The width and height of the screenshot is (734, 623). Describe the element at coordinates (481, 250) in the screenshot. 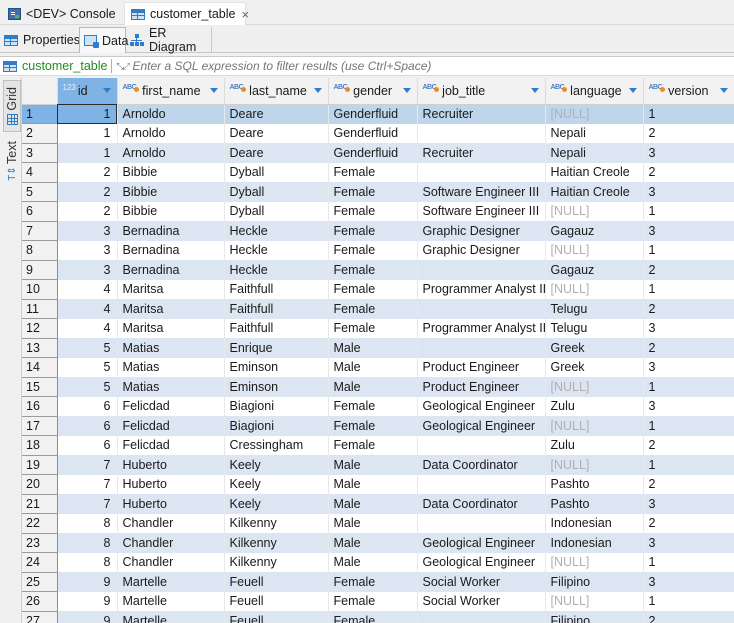

I see `cell-job-title: Graphic Designer` at that location.